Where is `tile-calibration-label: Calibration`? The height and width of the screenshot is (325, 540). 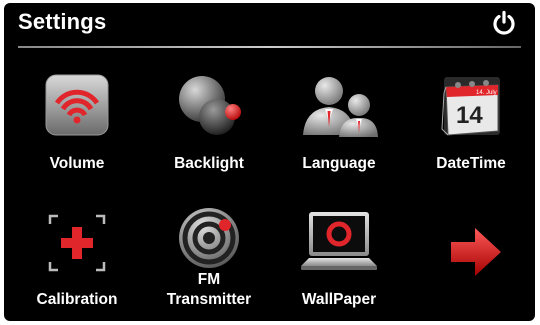 tile-calibration-label: Calibration is located at coordinates (77, 299).